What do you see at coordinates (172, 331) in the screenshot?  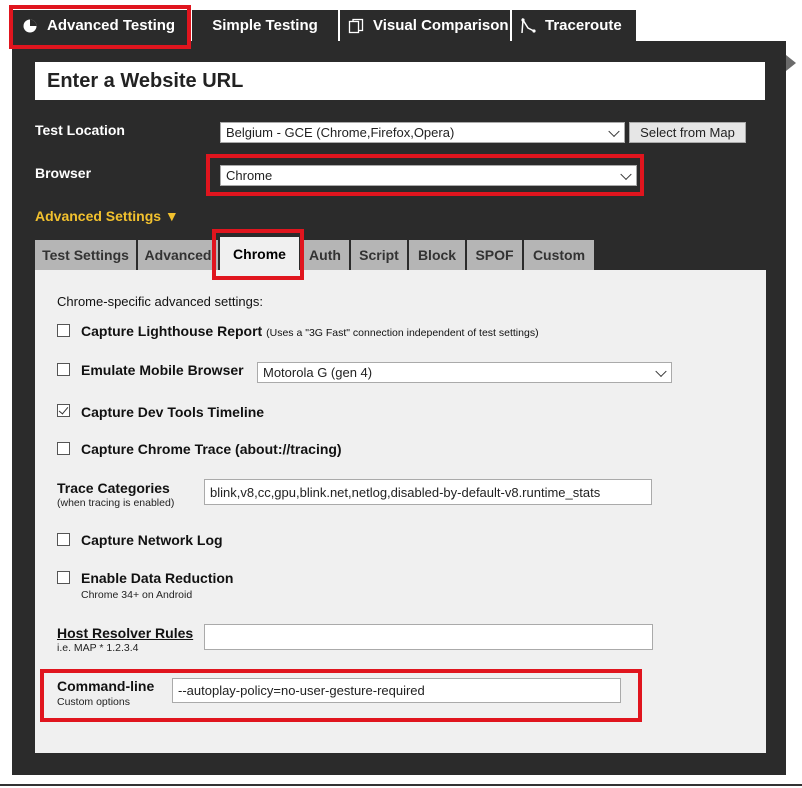 I see `lighthouse-label: Capture Lighthouse Report` at bounding box center [172, 331].